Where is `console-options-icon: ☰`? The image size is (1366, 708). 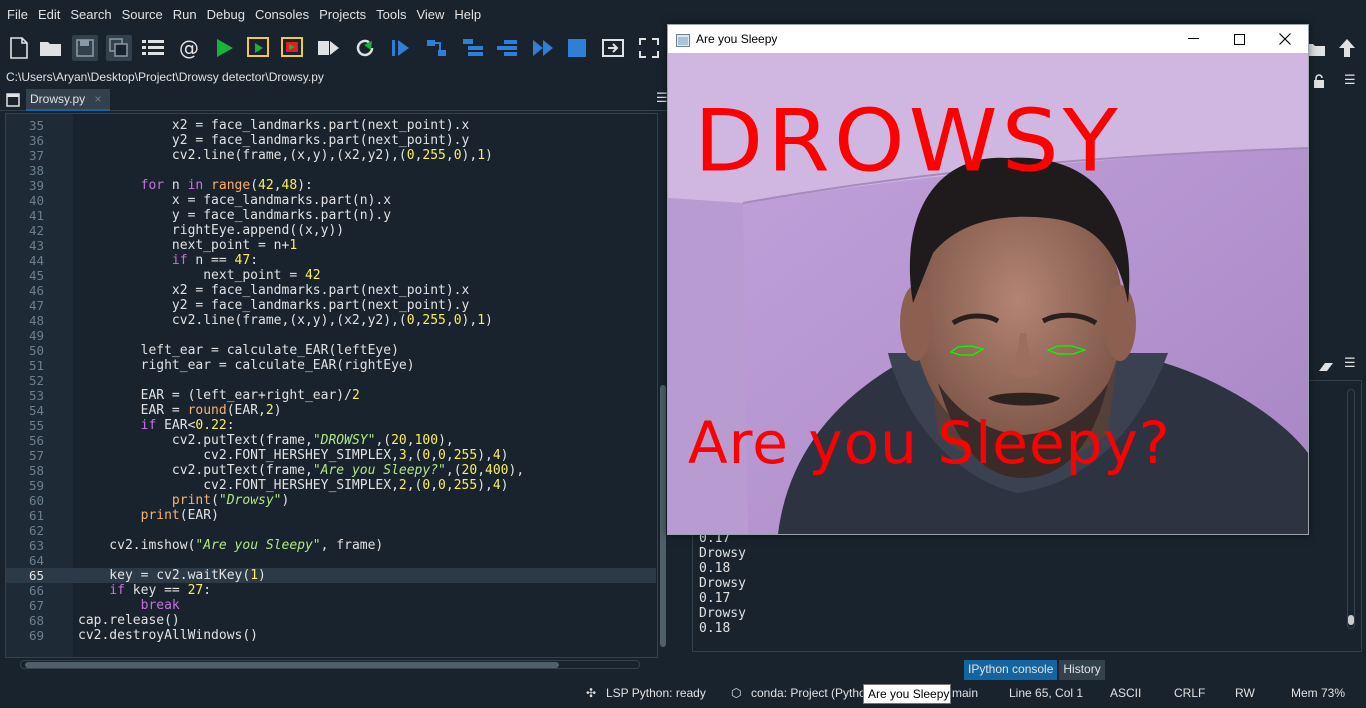 console-options-icon: ☰ is located at coordinates (1350, 363).